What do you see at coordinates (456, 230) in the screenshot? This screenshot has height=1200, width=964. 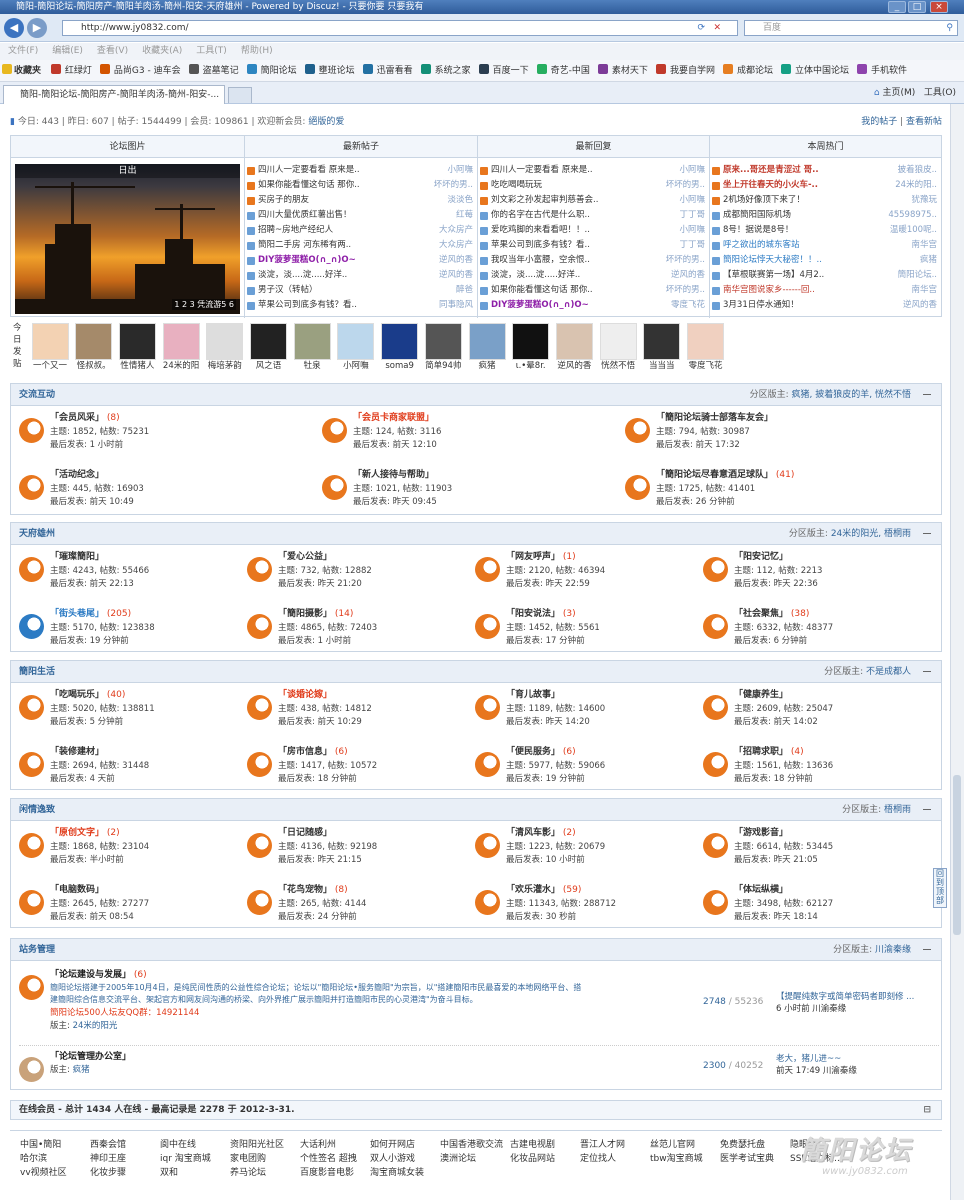 I see `thread-author: 大众房产` at bounding box center [456, 230].